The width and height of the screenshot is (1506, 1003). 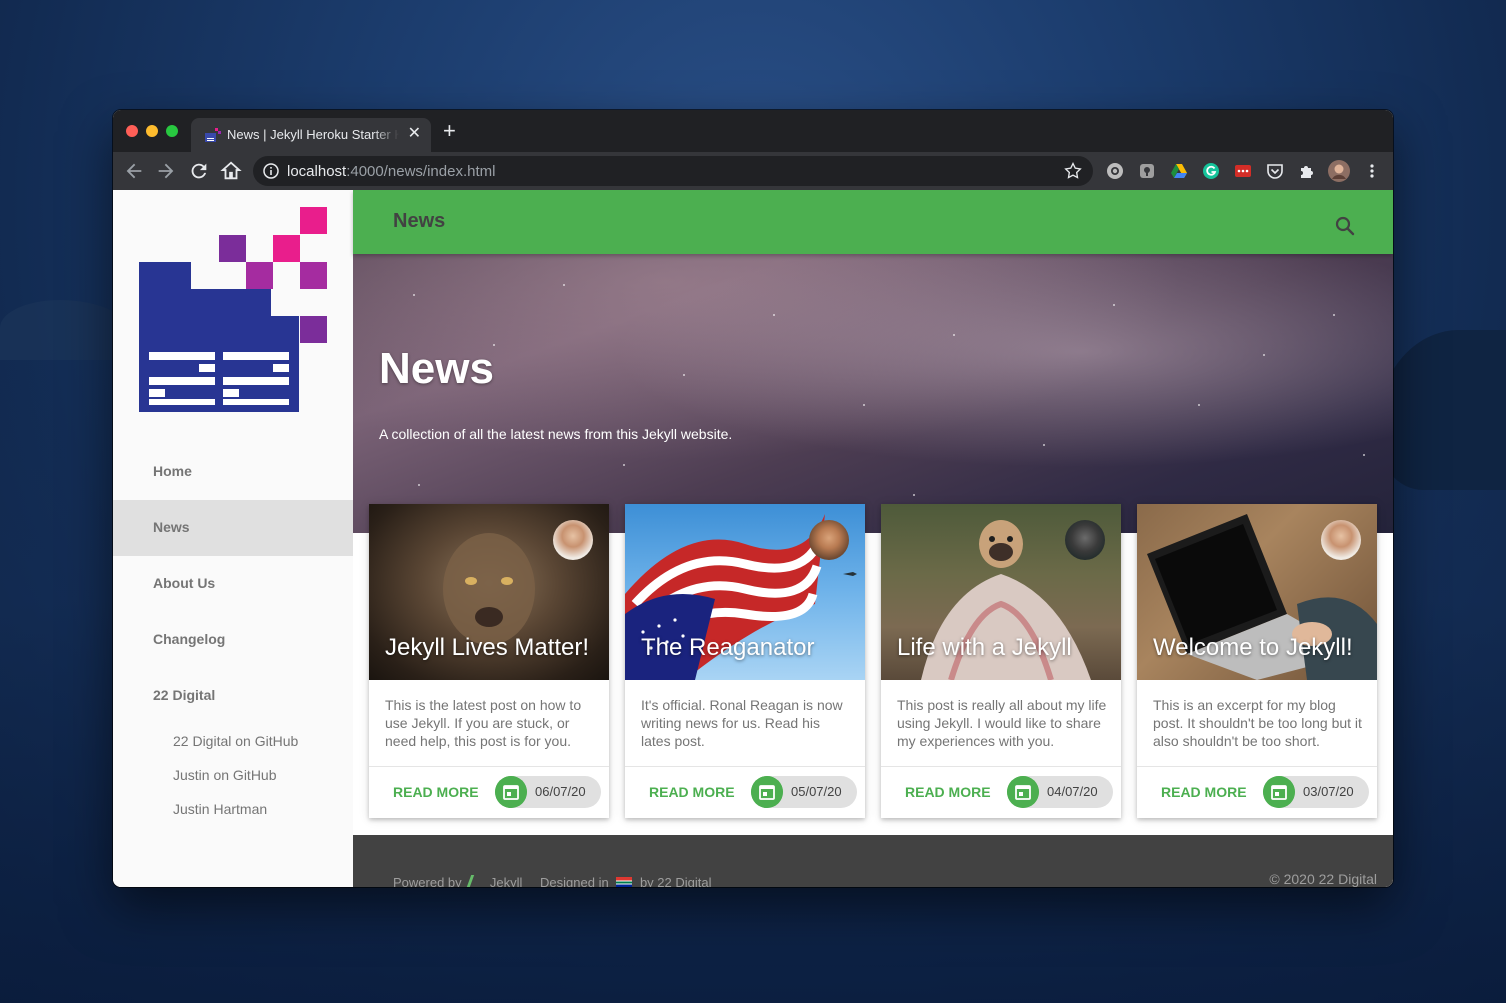 What do you see at coordinates (560, 791) in the screenshot?
I see `post-date: 06/07/20` at bounding box center [560, 791].